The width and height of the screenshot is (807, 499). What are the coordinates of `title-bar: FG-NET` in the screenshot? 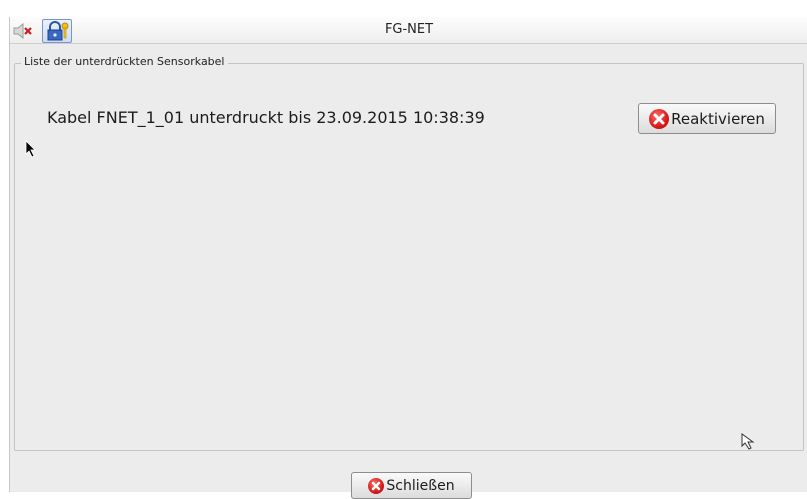 It's located at (408, 30).